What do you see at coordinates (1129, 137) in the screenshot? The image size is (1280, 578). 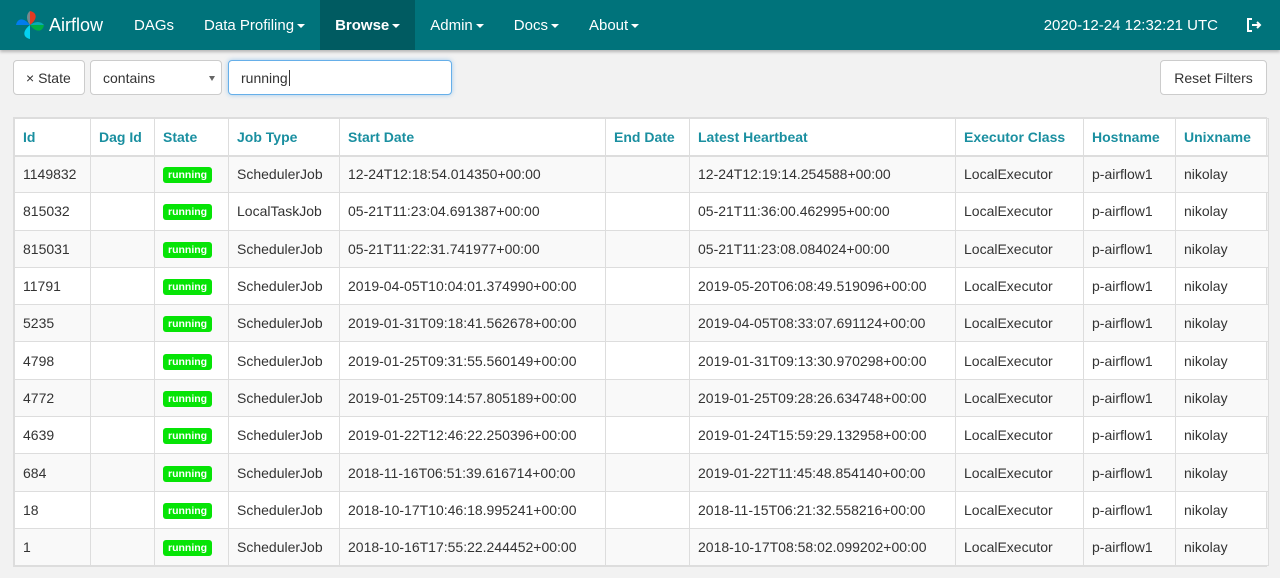 I see `column-header-hostname: Hostname` at bounding box center [1129, 137].